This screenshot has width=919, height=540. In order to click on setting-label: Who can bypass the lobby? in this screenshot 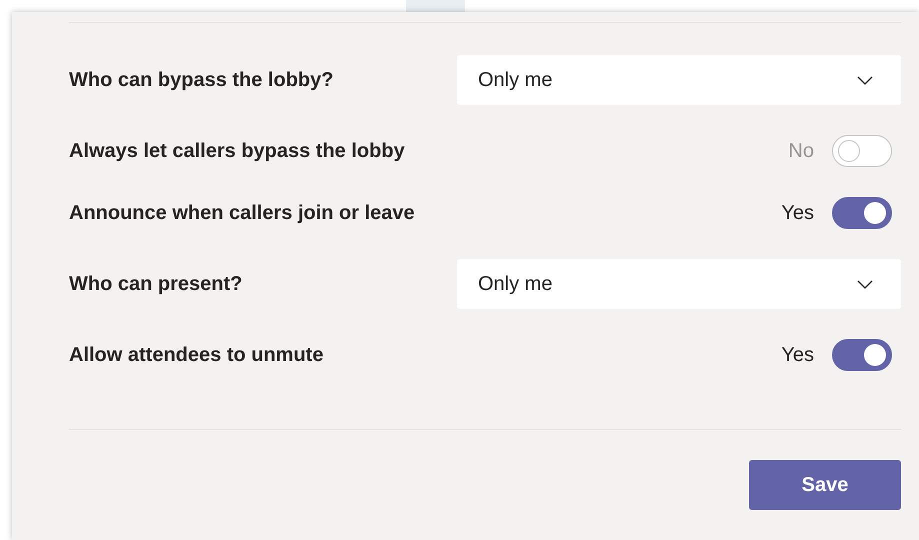, I will do `click(201, 80)`.